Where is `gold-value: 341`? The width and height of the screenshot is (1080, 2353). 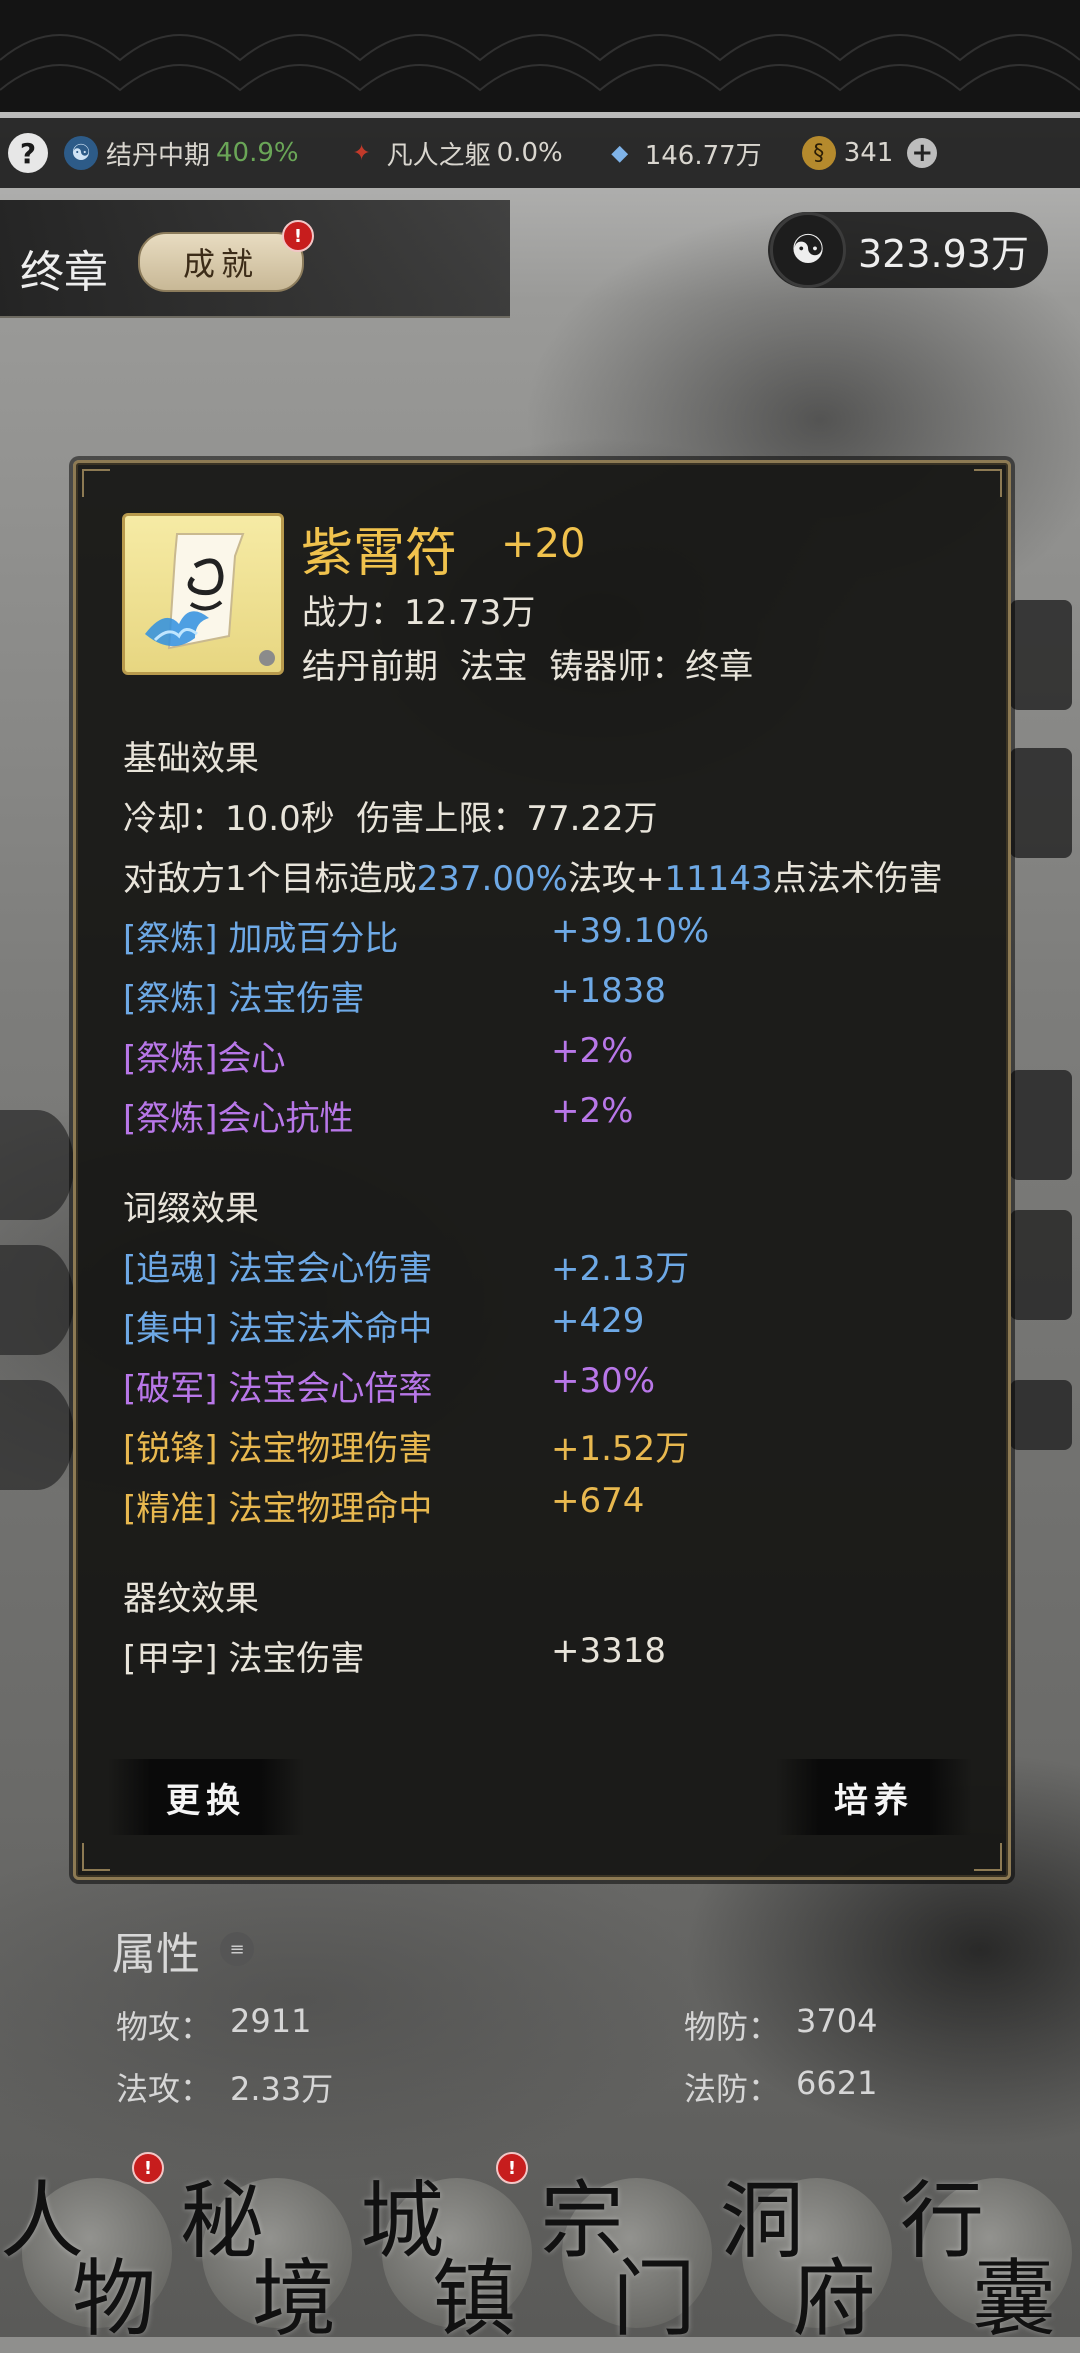 gold-value: 341 is located at coordinates (868, 153).